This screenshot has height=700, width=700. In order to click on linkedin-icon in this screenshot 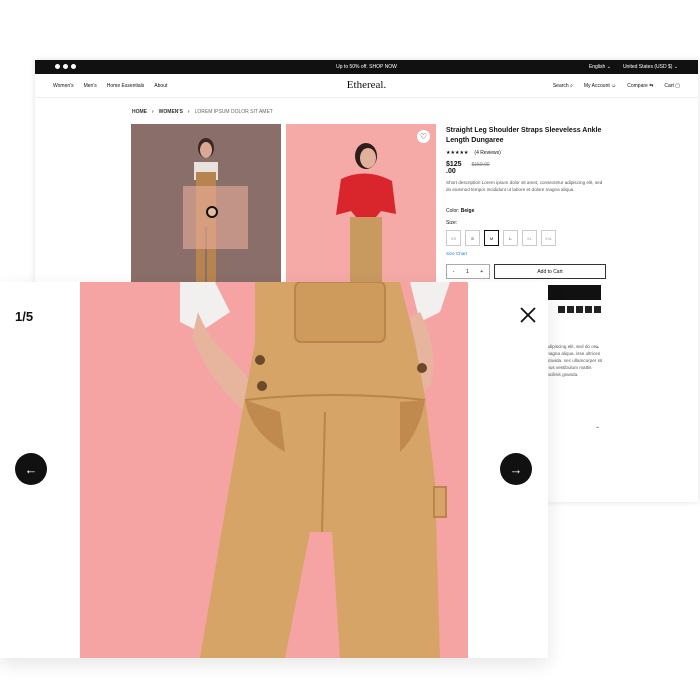, I will do `click(570, 309)`.